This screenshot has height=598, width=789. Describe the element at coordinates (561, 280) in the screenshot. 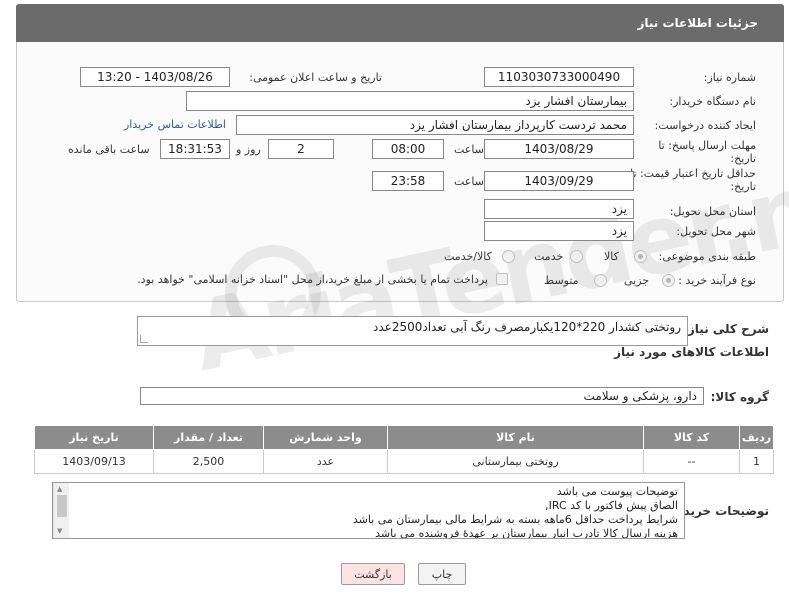

I see `process-option-medium: متوسط` at that location.